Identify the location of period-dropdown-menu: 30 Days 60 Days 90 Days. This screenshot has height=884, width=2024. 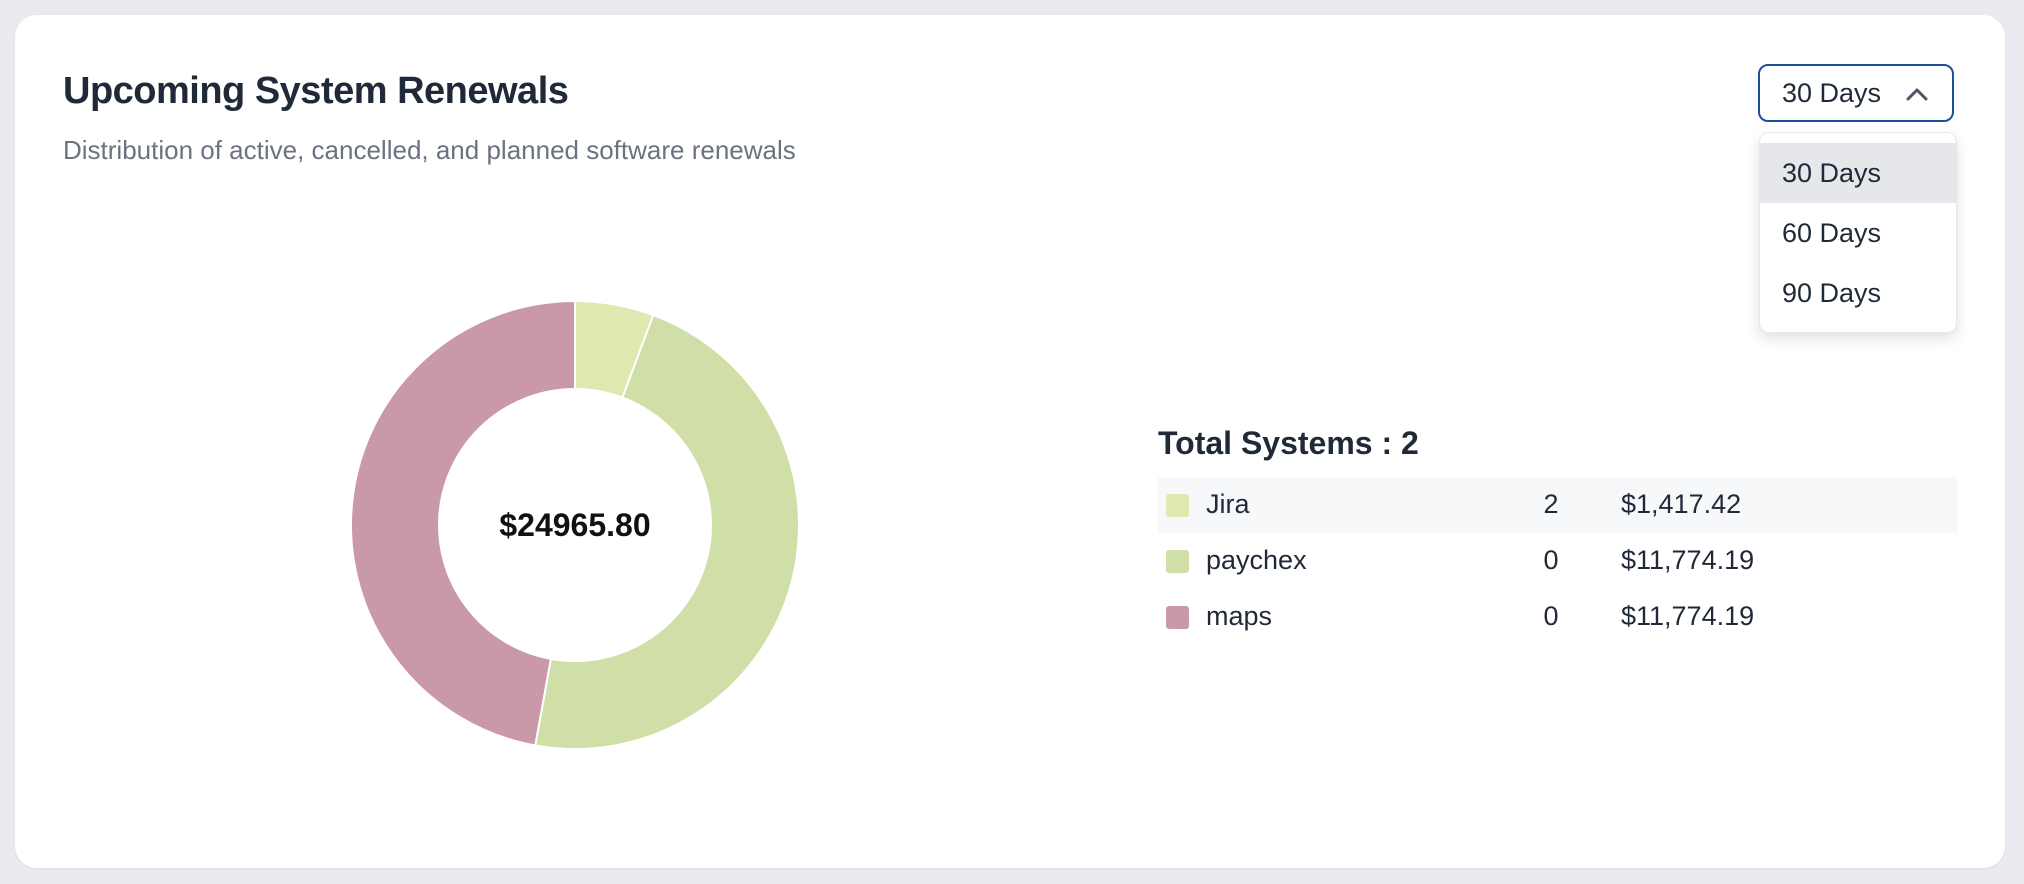
(1858, 232).